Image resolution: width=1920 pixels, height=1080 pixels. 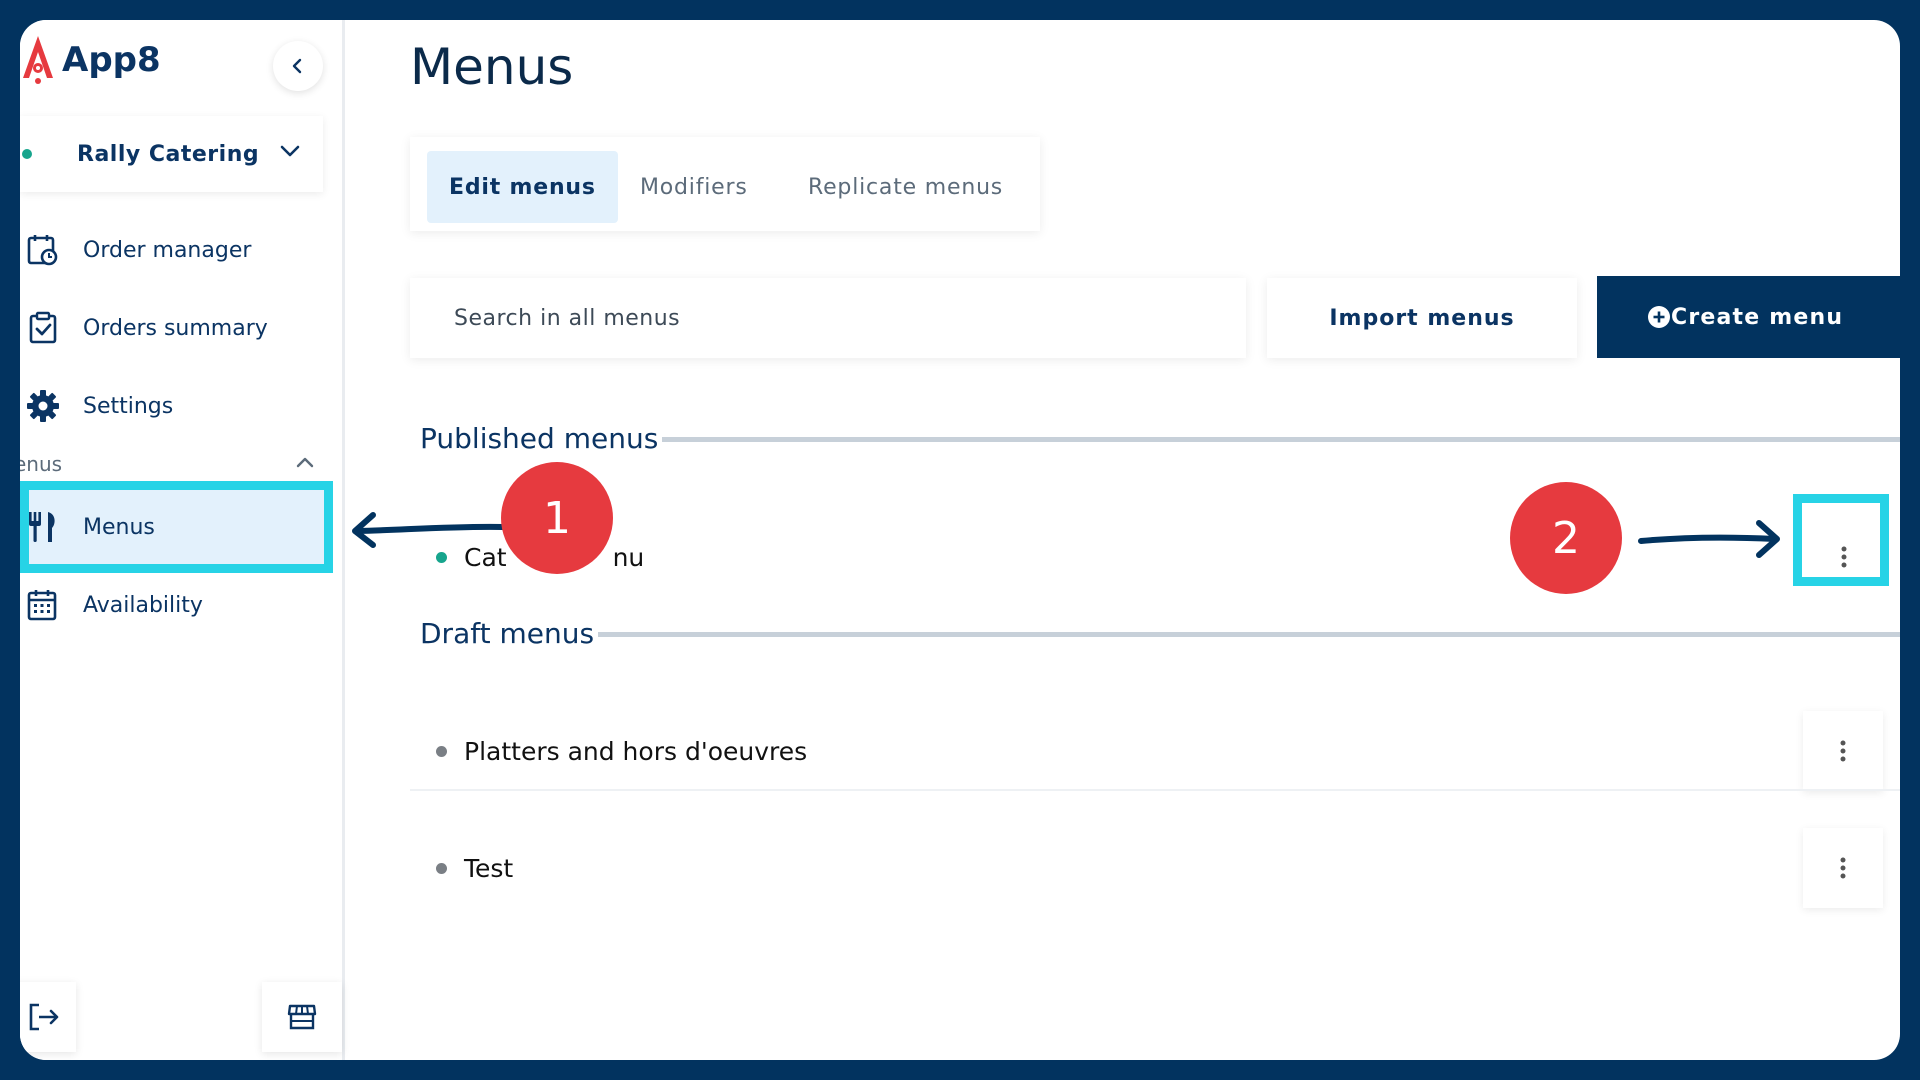 I want to click on sidebar-item-settings: Settings, so click(x=170, y=406).